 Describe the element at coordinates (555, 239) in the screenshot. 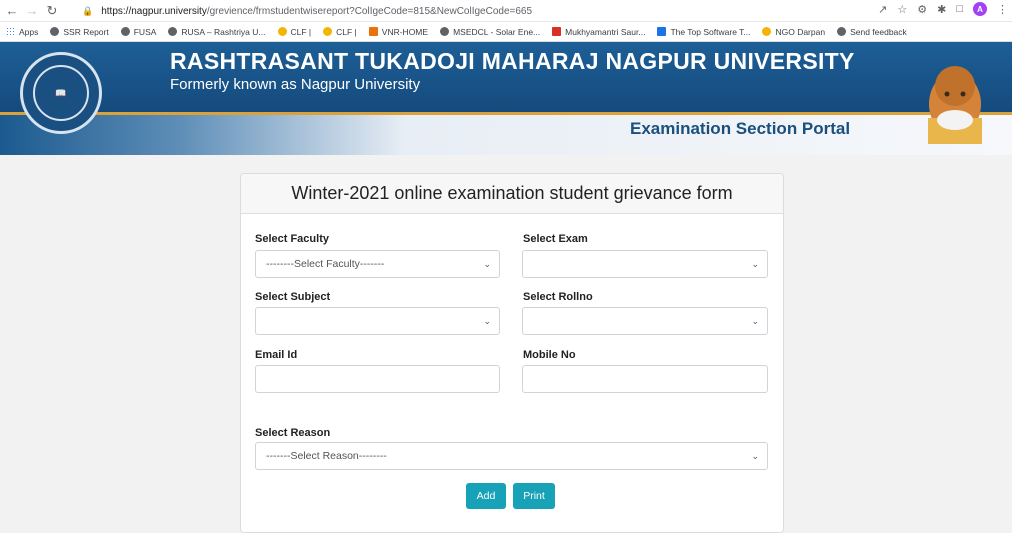

I see `exam-label: Select Exam` at that location.